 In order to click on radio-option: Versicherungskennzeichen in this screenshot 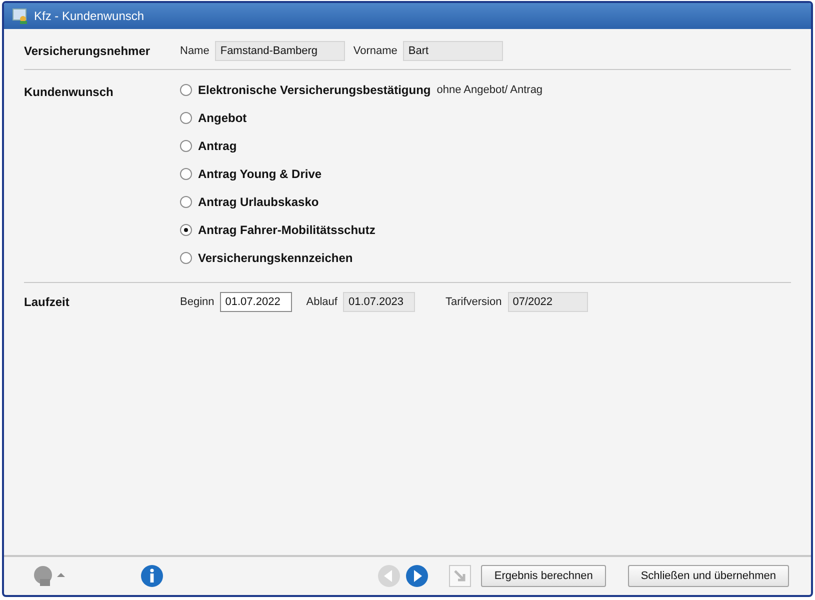, I will do `click(361, 258)`.